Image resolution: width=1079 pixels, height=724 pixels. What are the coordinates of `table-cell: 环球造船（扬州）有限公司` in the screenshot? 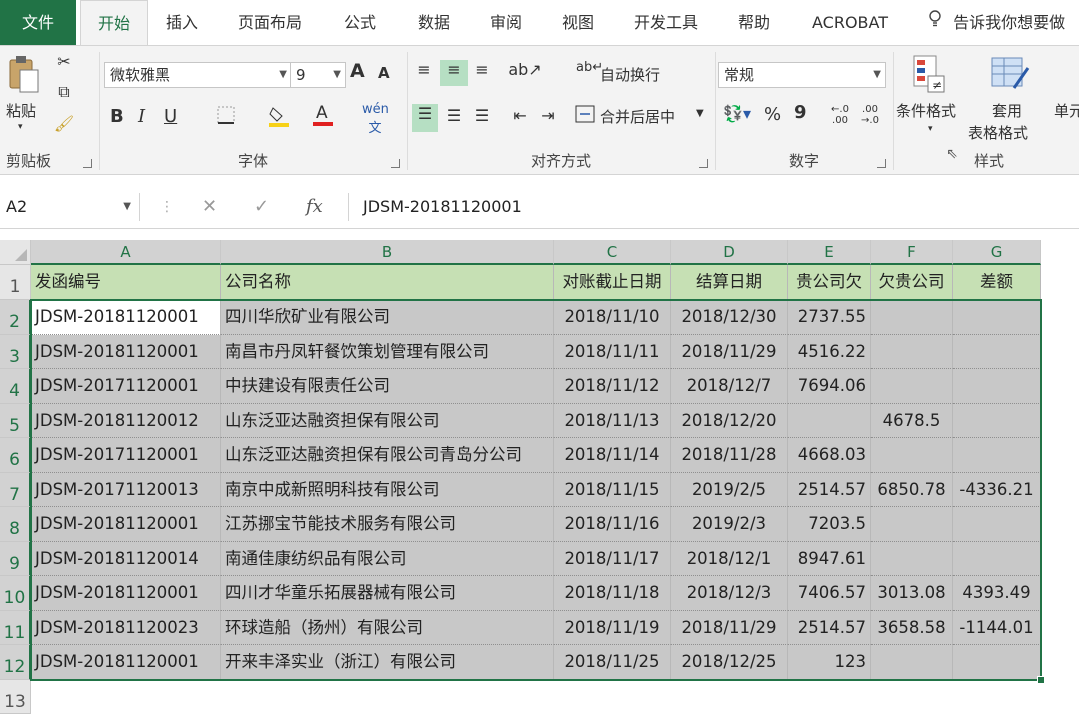 It's located at (387, 627).